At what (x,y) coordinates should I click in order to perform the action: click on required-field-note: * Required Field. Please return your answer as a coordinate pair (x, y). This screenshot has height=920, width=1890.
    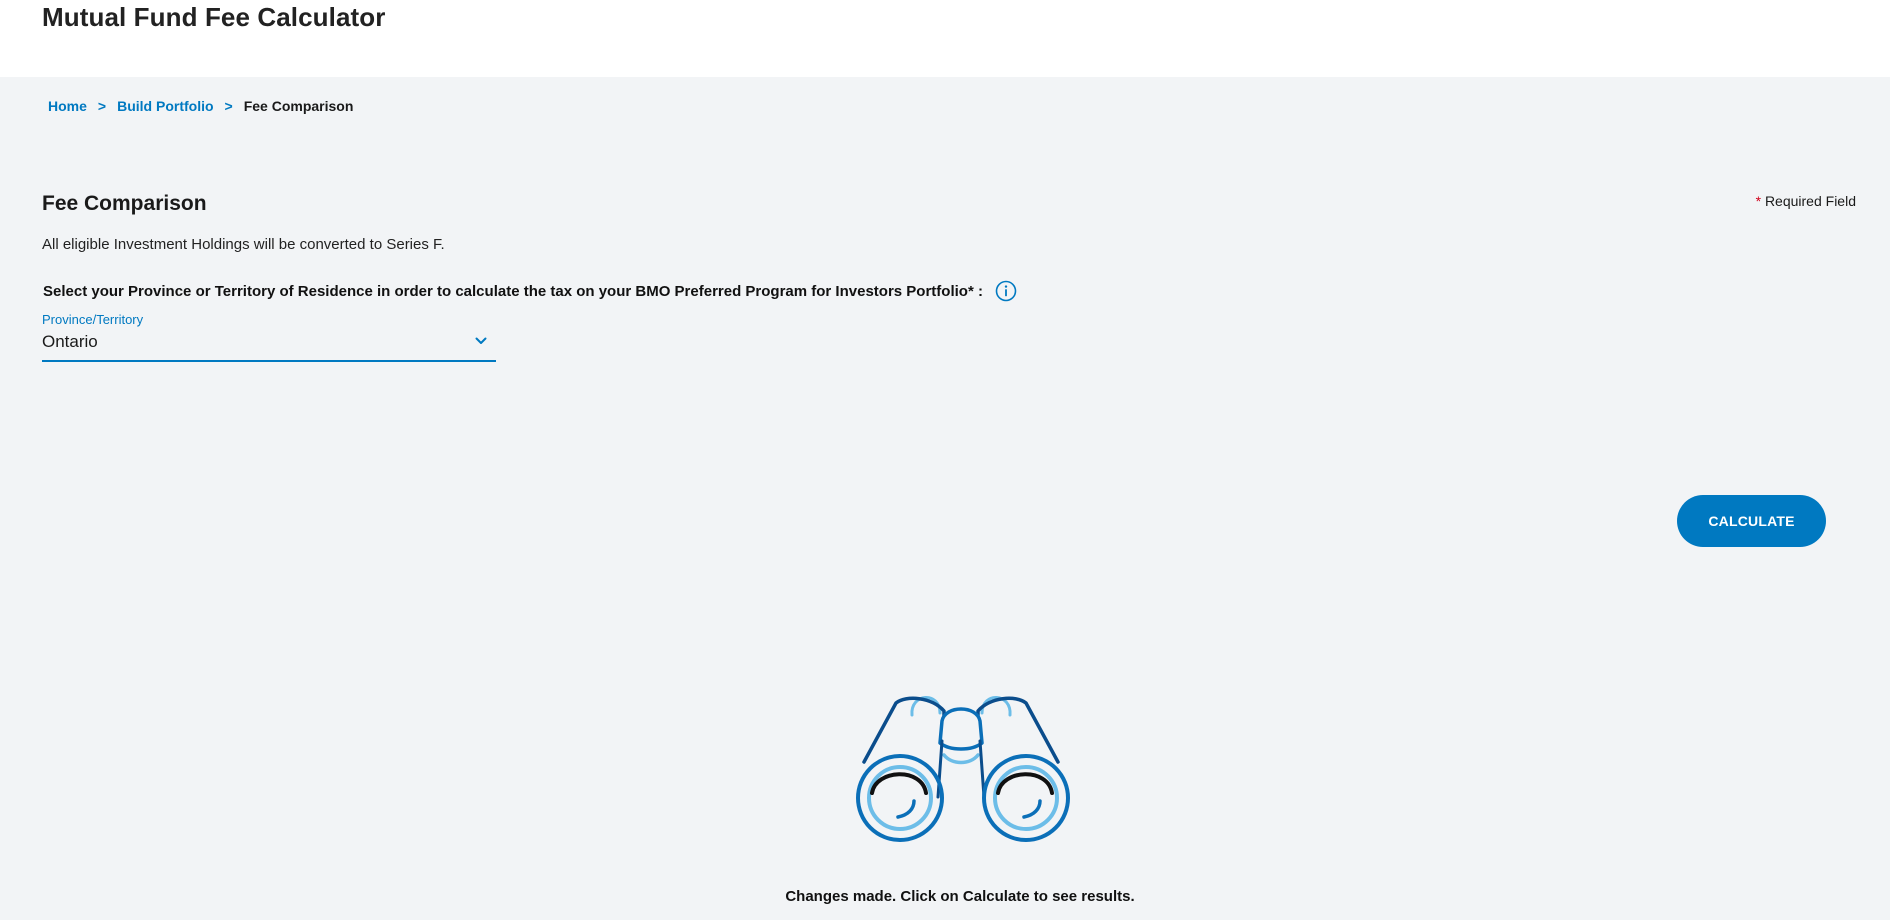
    Looking at the image, I should click on (1806, 201).